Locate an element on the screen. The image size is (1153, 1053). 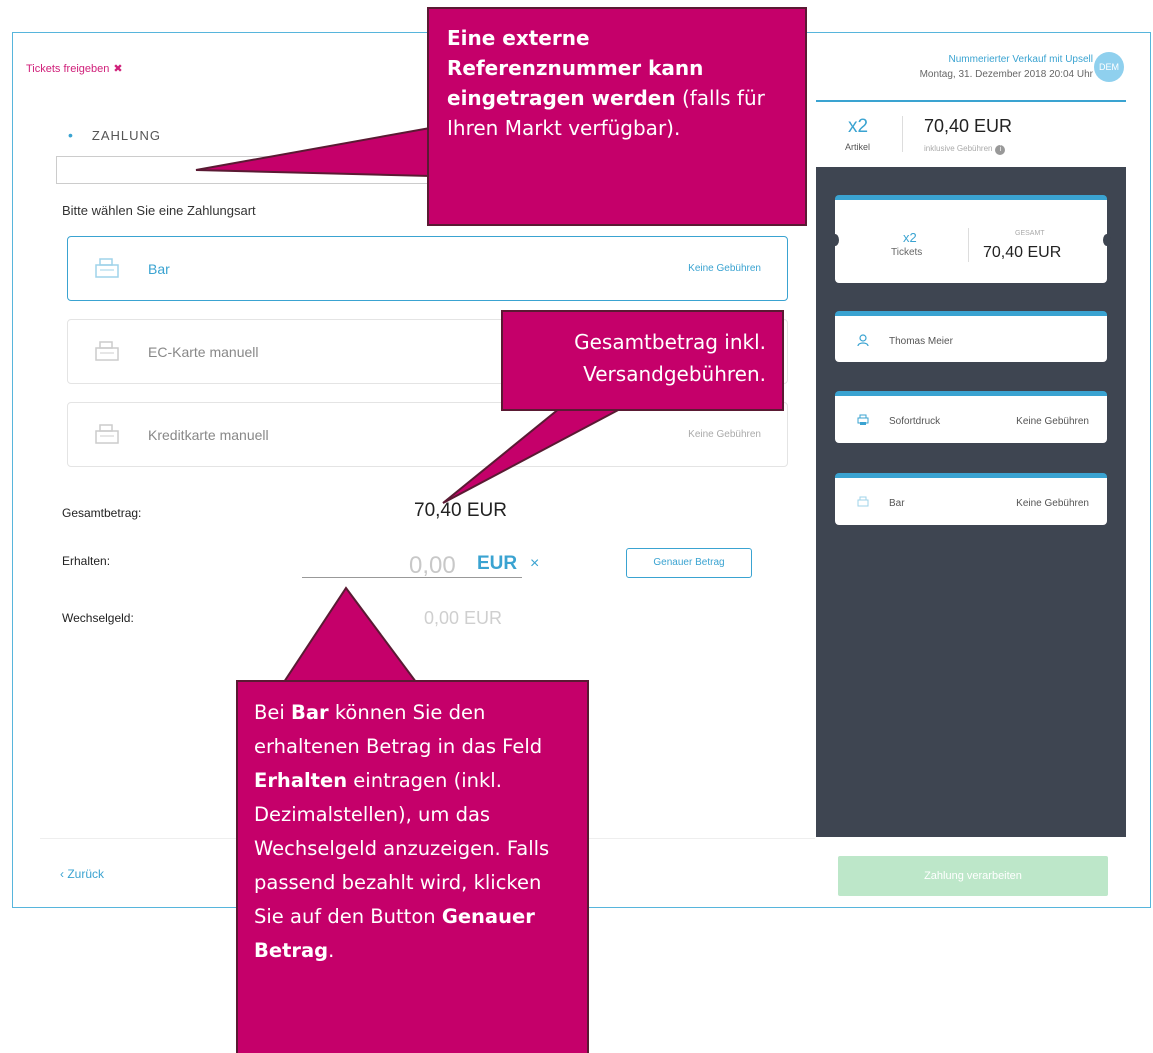
tickets-count: x2 is located at coordinates (910, 237).